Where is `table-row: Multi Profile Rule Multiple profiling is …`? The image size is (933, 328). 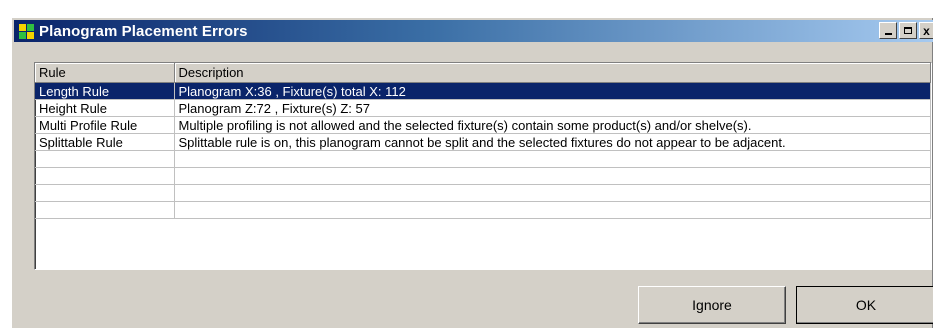 table-row: Multi Profile Rule Multiple profiling is … is located at coordinates (483, 125).